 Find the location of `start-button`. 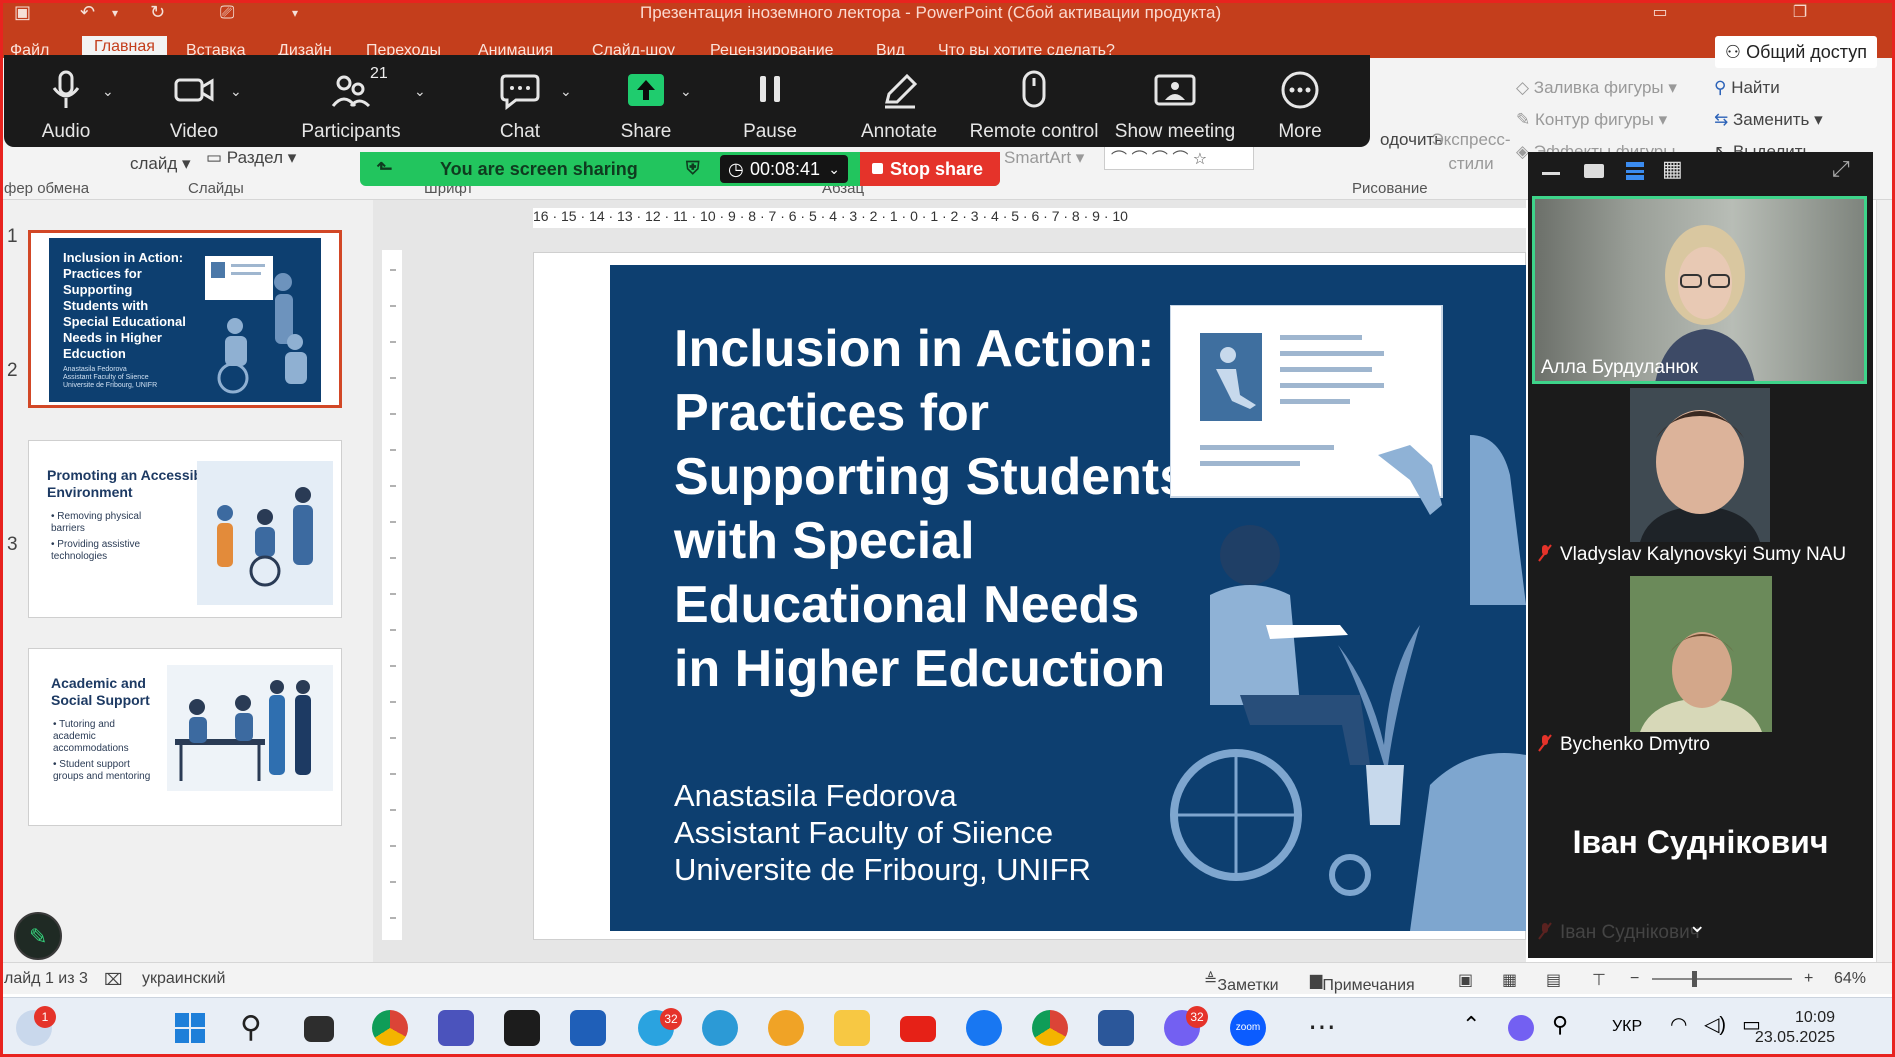

start-button is located at coordinates (190, 1028).